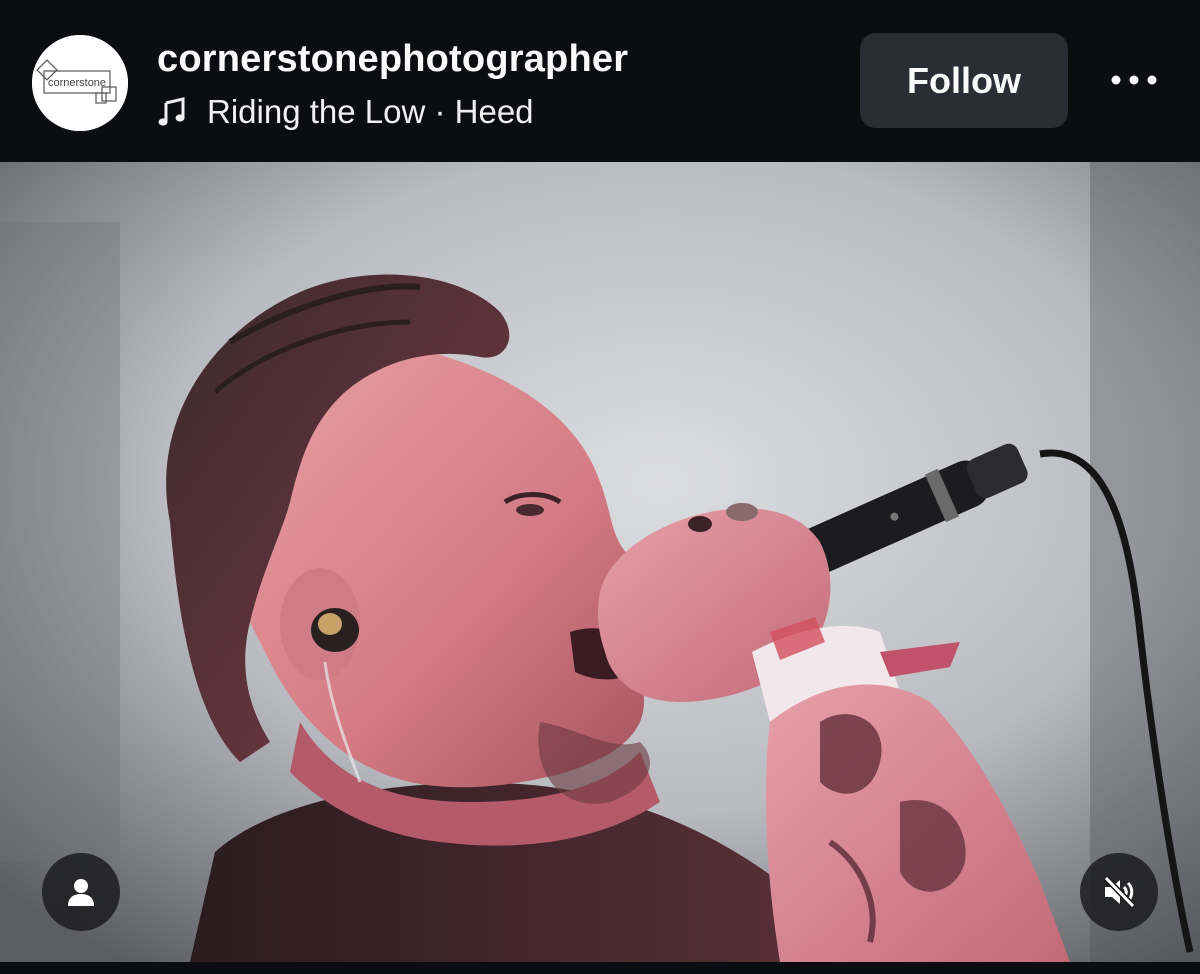 This screenshot has height=974, width=1200. I want to click on speaker-muted-icon, so click(1119, 892).